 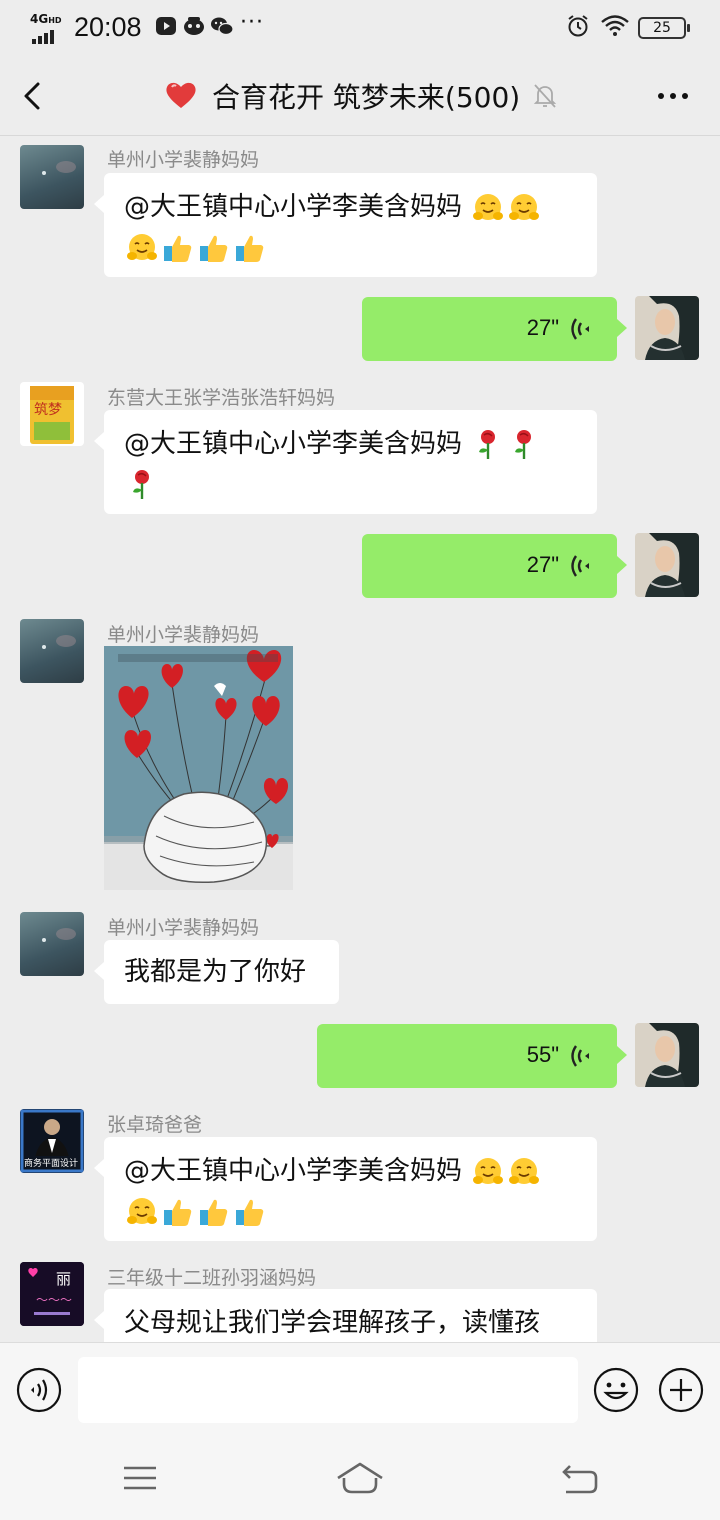 I want to click on mute-bell-icon, so click(x=545, y=96).